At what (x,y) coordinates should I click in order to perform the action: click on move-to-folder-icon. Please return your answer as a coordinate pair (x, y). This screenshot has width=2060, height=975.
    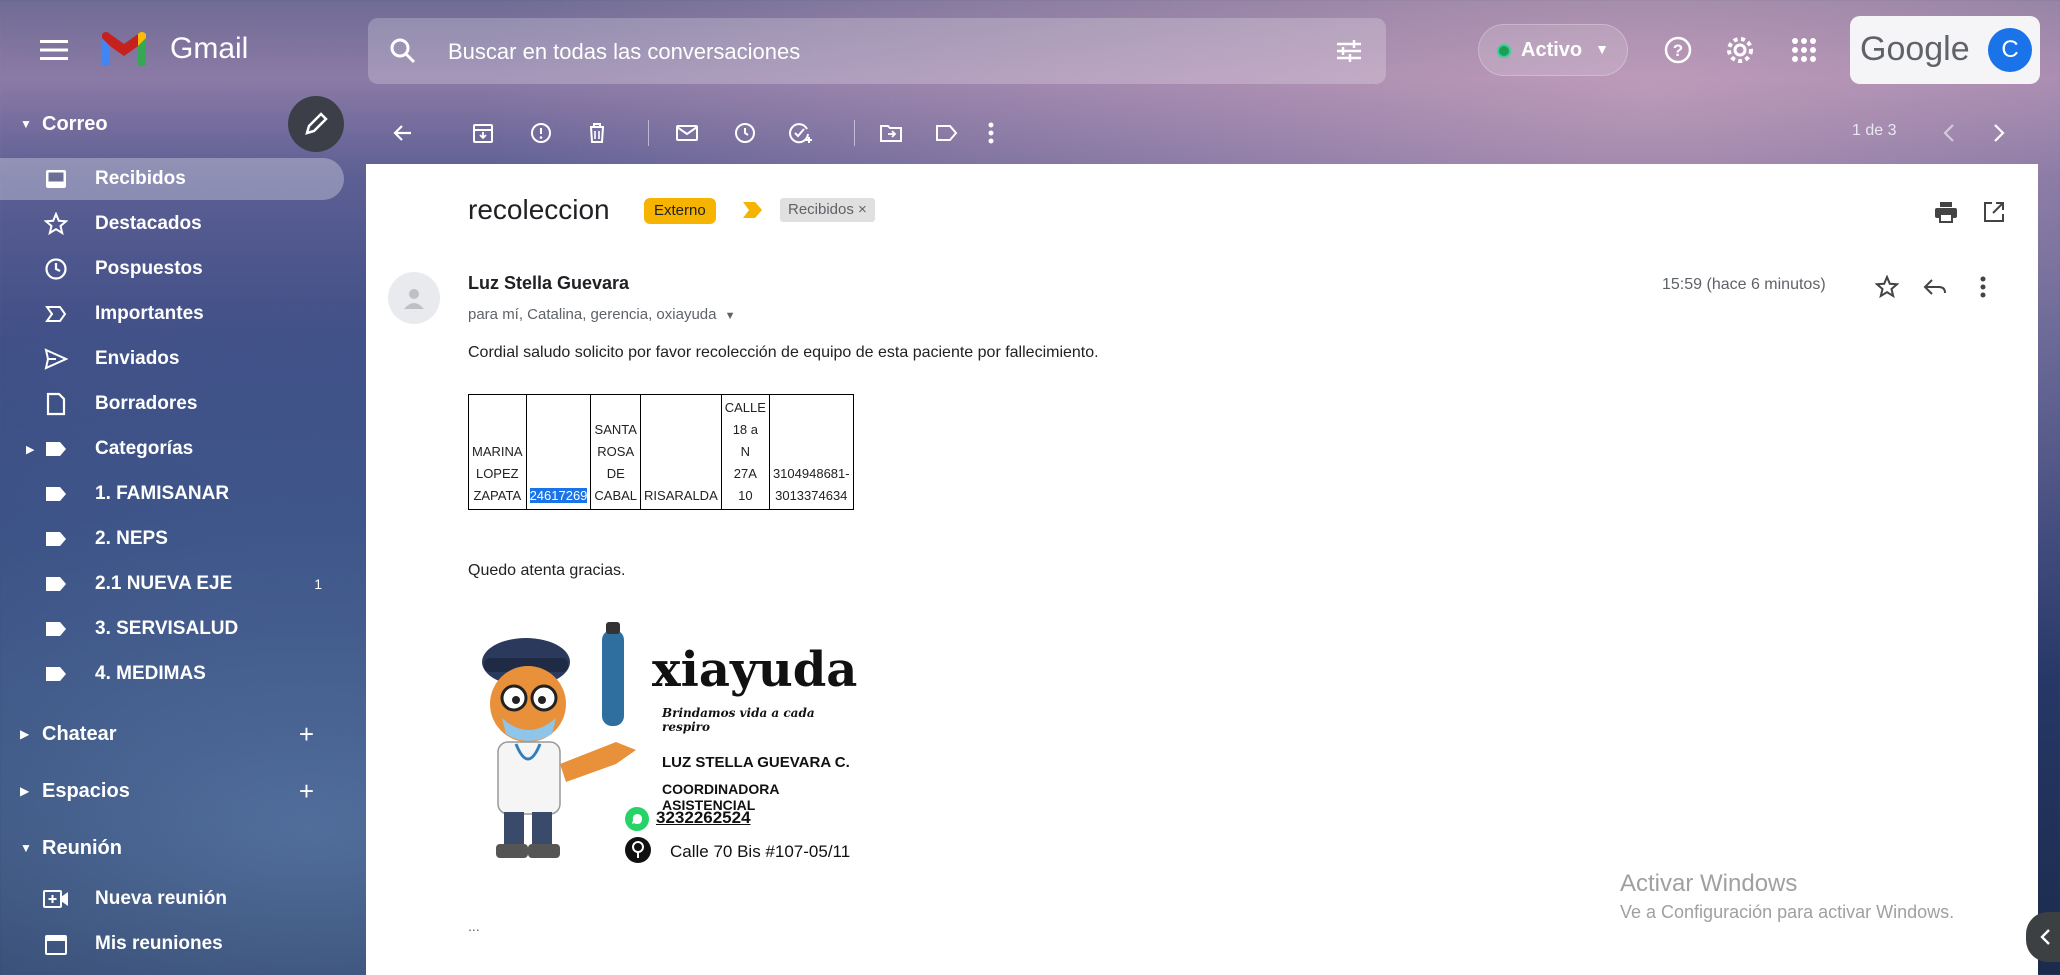
    Looking at the image, I should click on (891, 133).